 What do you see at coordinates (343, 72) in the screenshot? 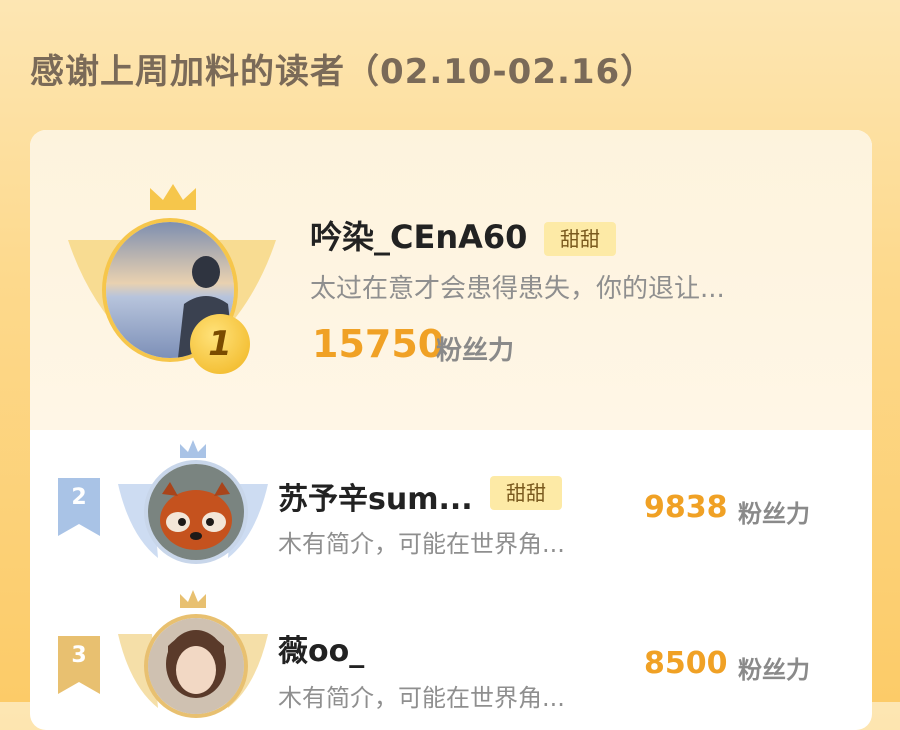
I see `page-title: 感谢上周加料的读者（02.10-02.16）` at bounding box center [343, 72].